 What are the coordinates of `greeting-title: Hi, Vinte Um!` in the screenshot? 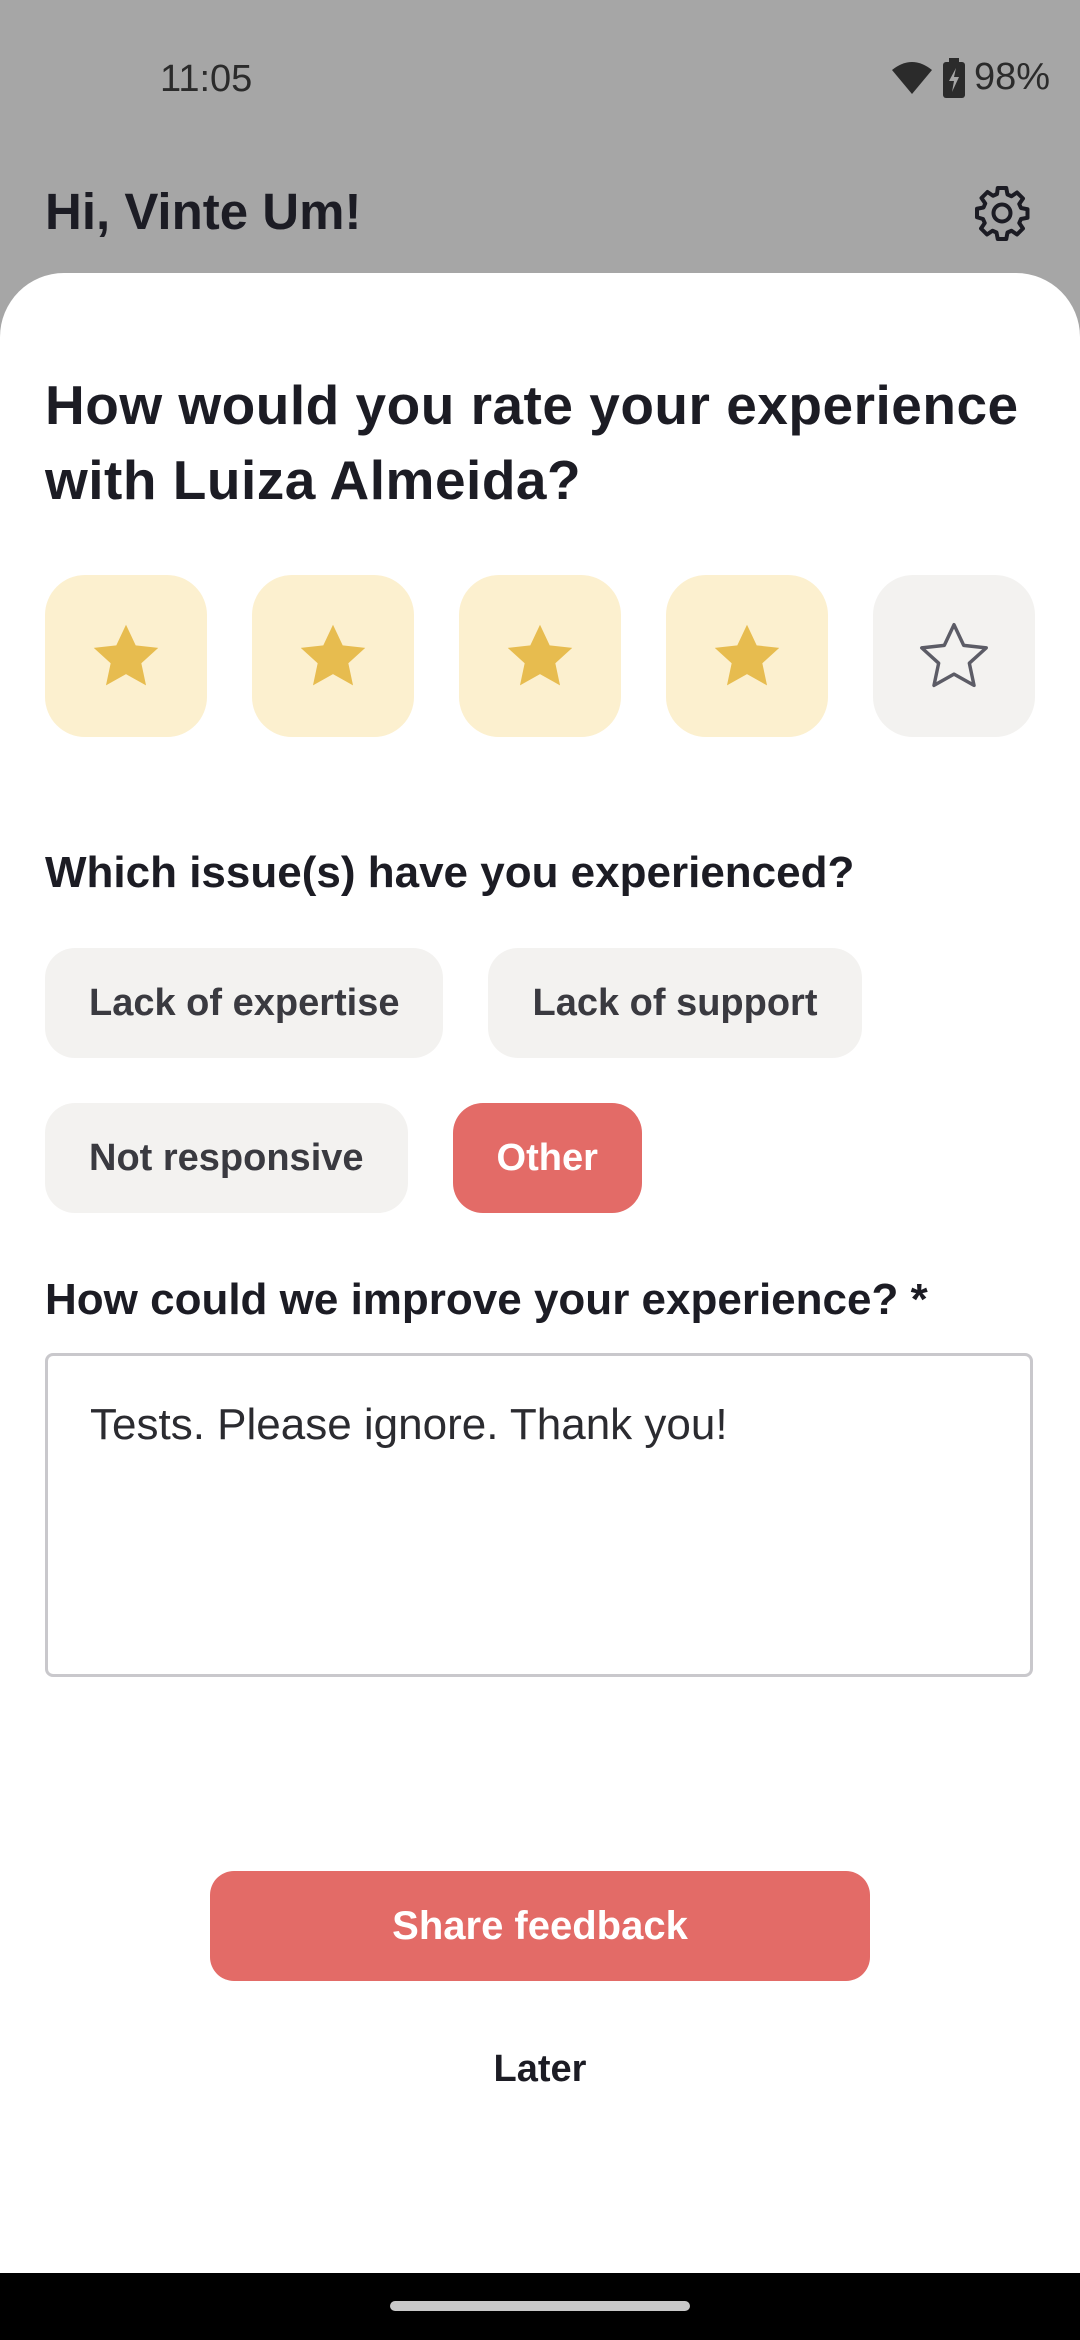 It's located at (203, 211).